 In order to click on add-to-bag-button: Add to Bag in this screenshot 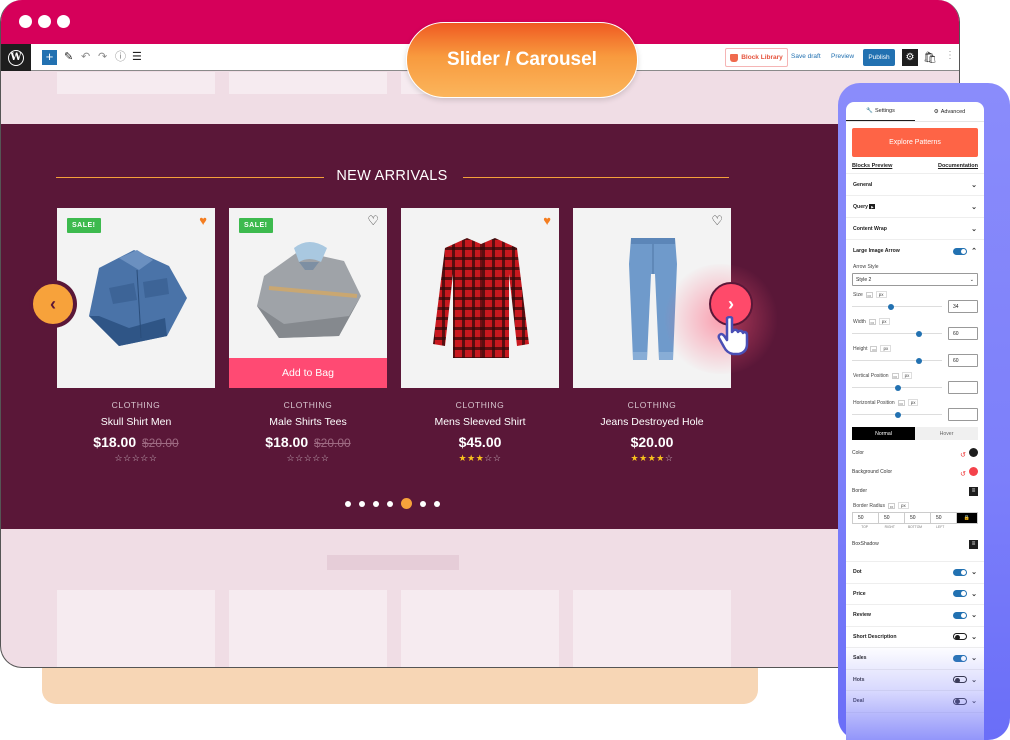, I will do `click(308, 373)`.